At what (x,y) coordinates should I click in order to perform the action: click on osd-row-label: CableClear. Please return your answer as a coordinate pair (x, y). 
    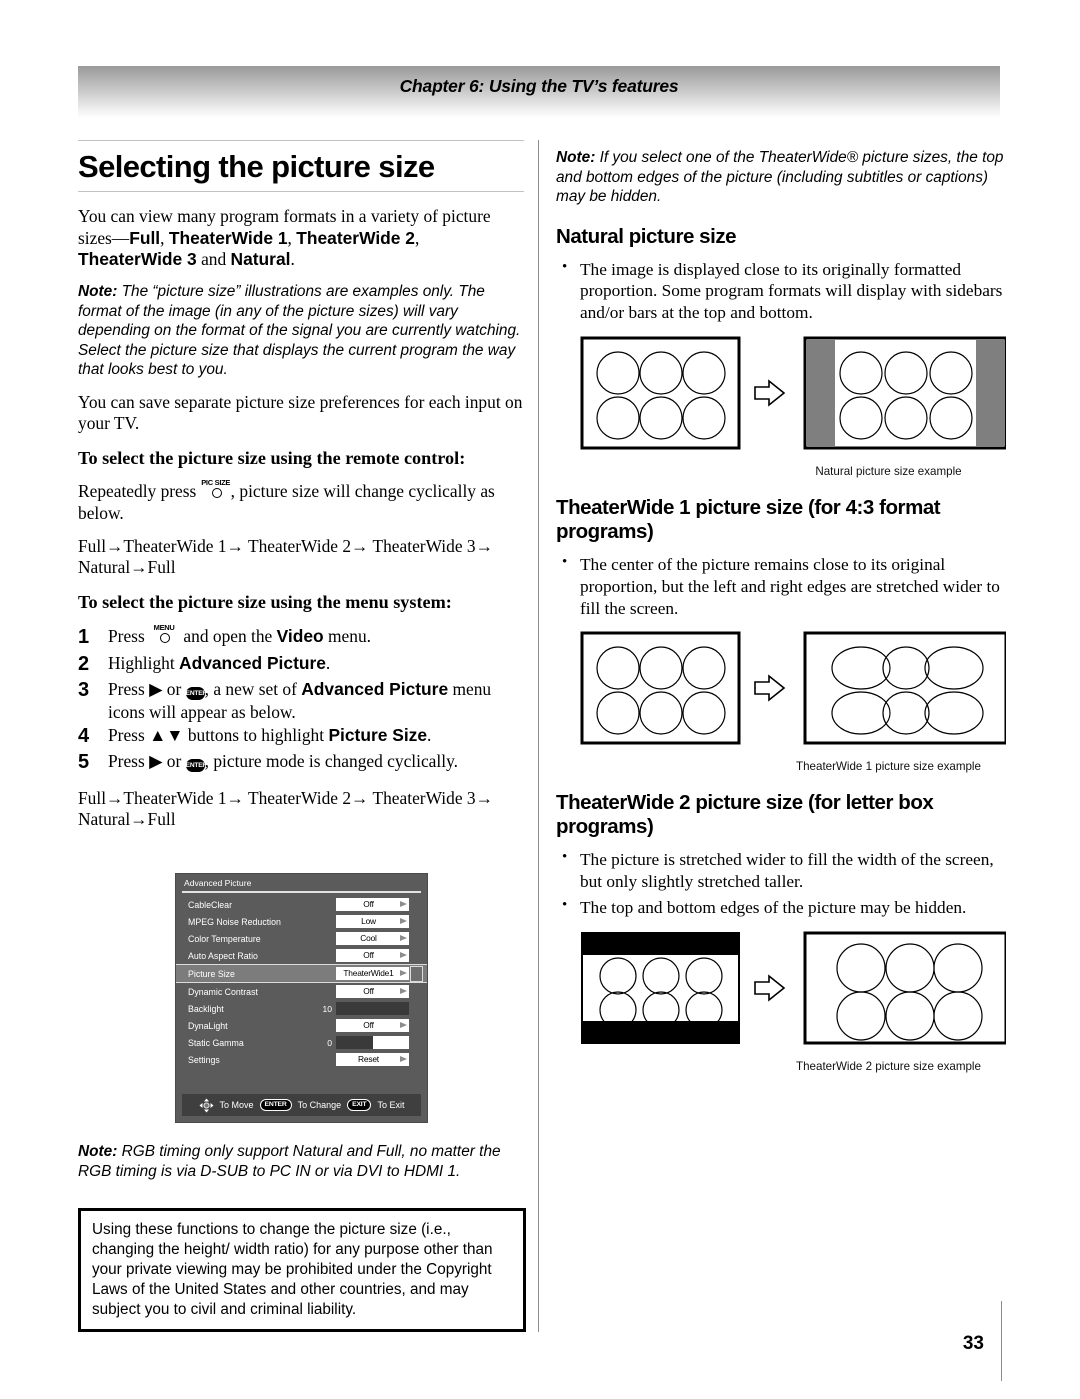
    Looking at the image, I should click on (210, 904).